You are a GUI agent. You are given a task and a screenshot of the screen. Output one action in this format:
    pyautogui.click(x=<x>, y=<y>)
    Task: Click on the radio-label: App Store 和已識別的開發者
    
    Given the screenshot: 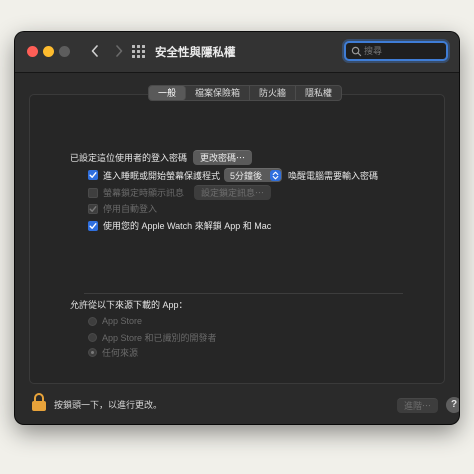 What is the action you would take?
    pyautogui.click(x=159, y=338)
    